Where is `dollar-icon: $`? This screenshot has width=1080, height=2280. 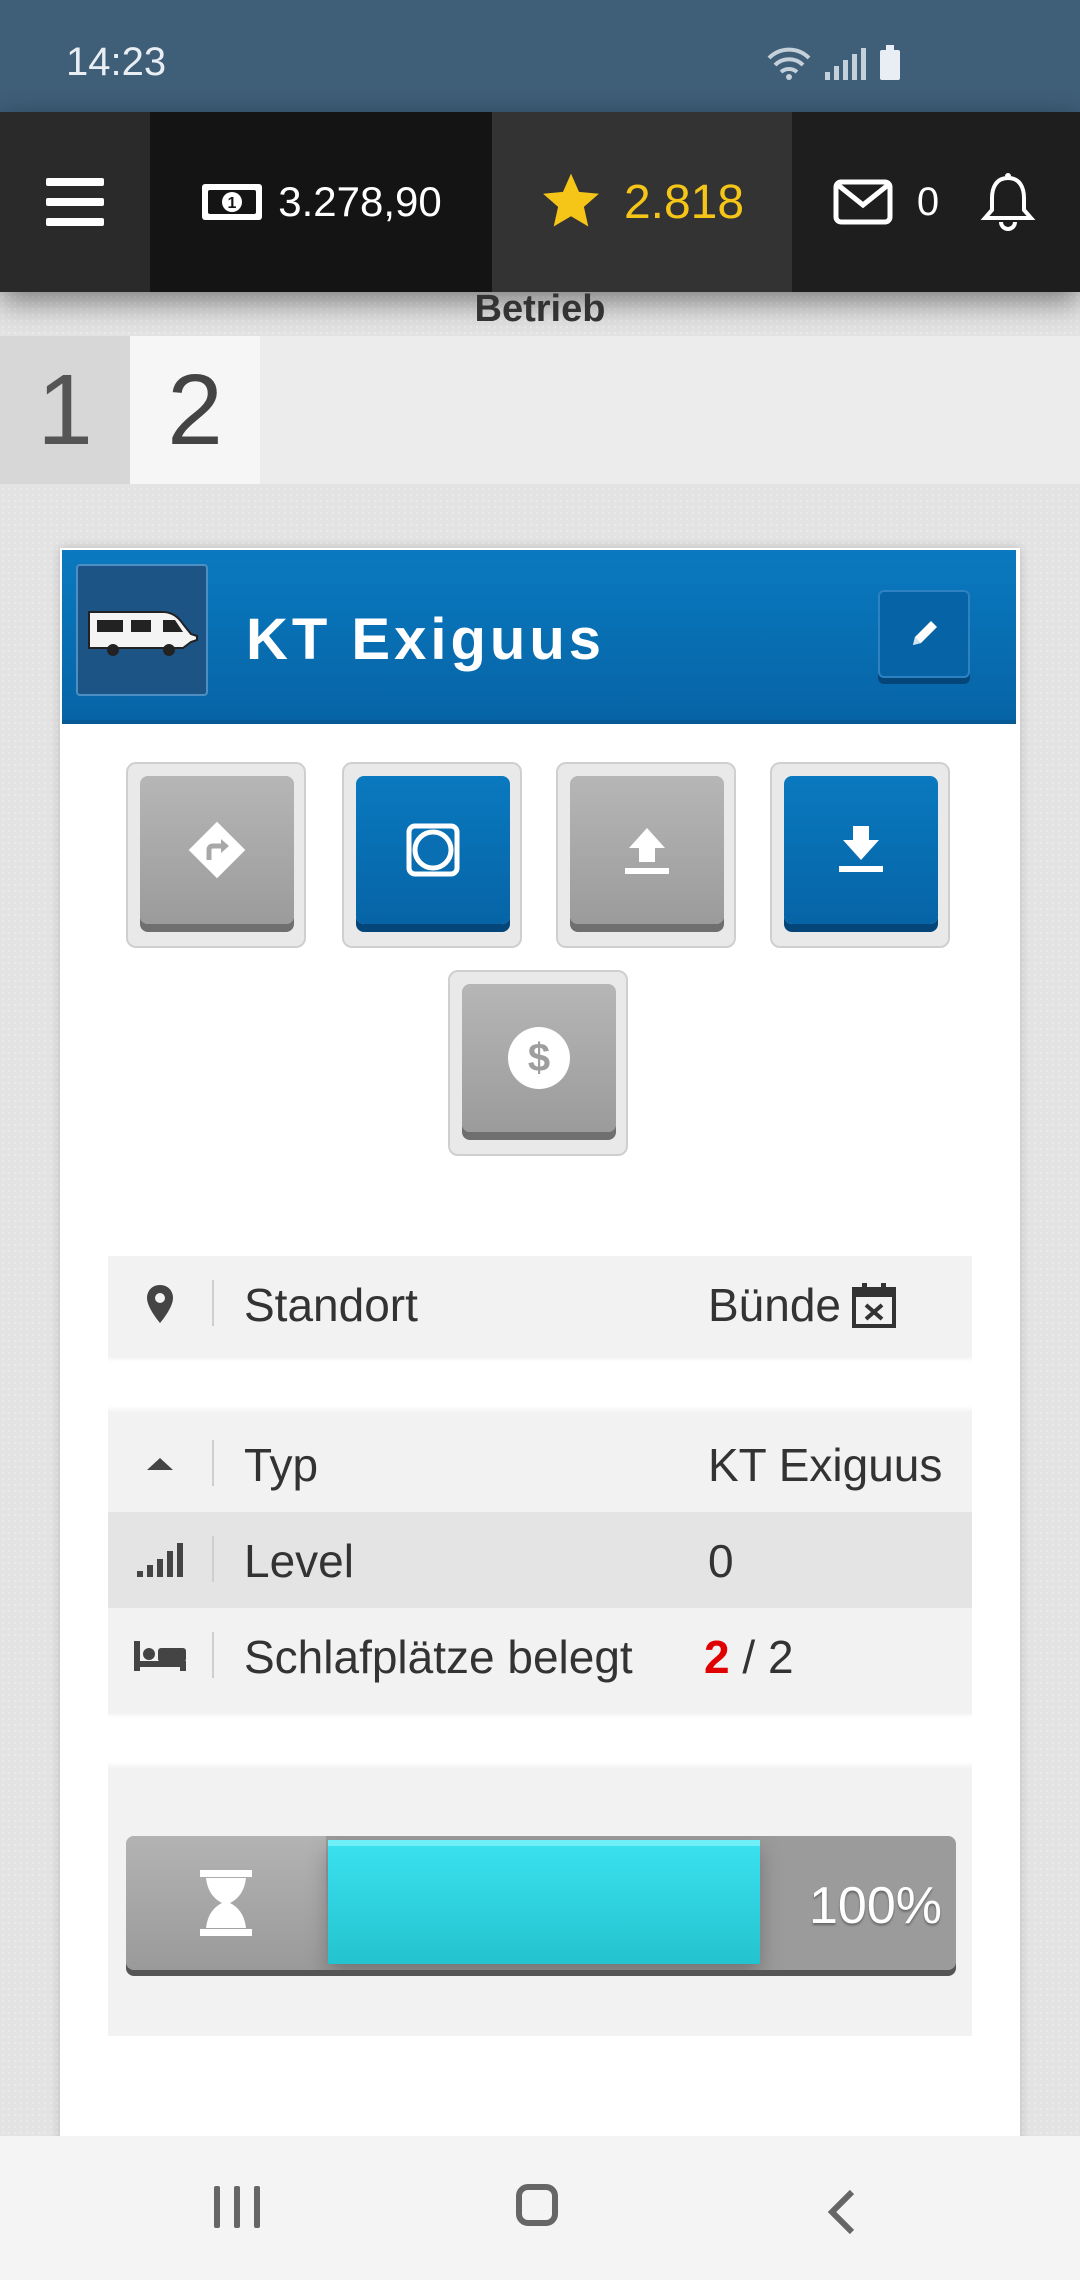 dollar-icon: $ is located at coordinates (539, 1058).